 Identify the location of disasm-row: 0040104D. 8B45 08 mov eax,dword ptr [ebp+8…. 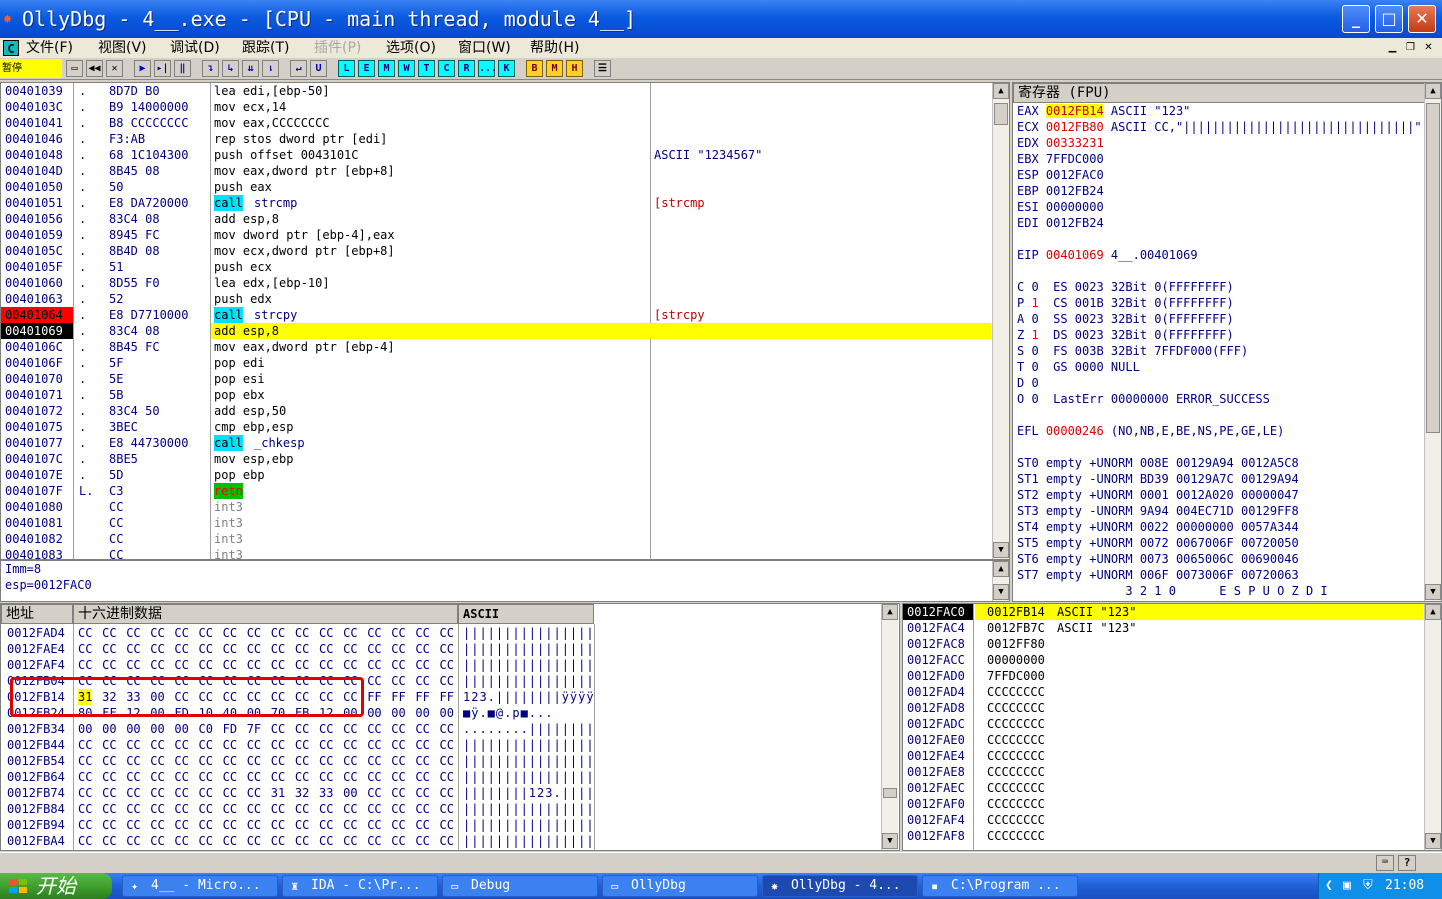
(496, 171).